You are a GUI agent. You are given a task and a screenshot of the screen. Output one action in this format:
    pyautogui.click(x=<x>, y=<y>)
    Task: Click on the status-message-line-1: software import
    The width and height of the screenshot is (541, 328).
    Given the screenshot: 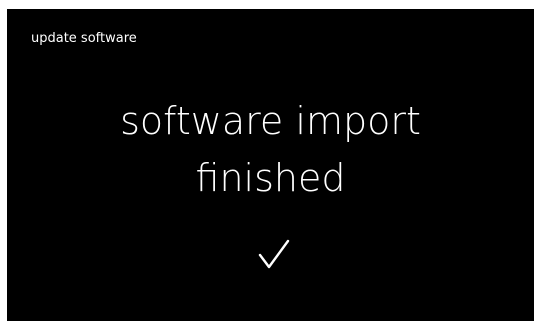 What is the action you would take?
    pyautogui.click(x=270, y=121)
    